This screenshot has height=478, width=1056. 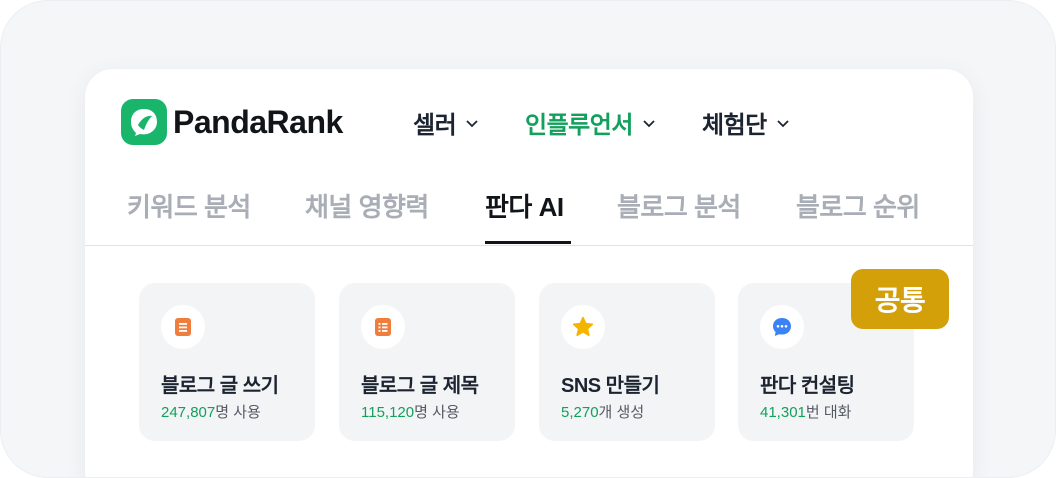 I want to click on feature-stat: 247,807명 사용, so click(x=211, y=411).